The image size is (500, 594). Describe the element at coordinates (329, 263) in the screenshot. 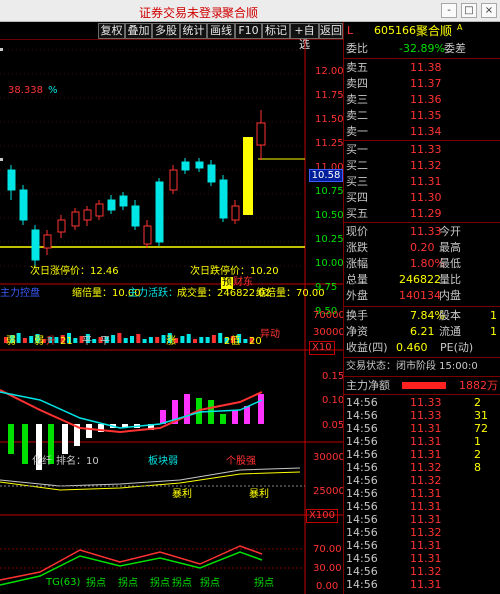

I see `price-axis-label: 10.00` at that location.